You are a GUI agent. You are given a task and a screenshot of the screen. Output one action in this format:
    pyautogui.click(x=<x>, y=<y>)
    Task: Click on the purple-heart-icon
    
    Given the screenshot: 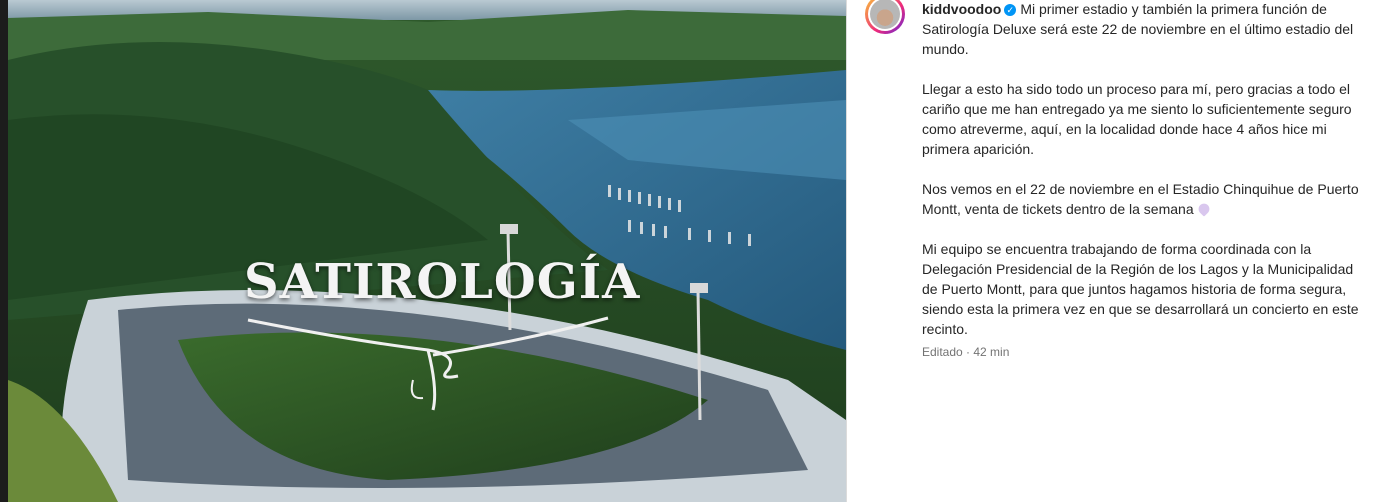 What is the action you would take?
    pyautogui.click(x=1203, y=209)
    